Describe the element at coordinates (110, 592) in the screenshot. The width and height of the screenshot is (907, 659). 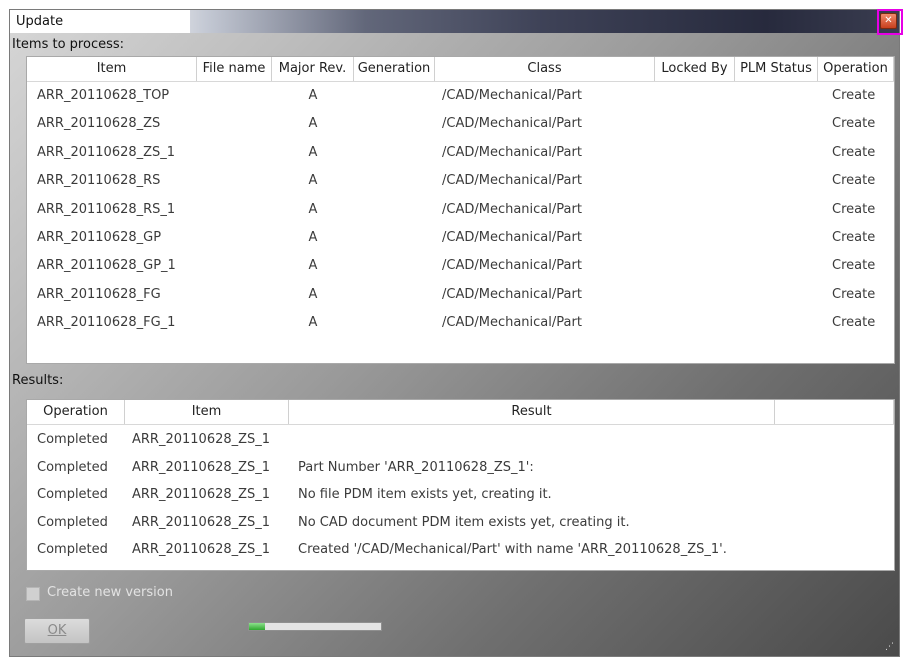
I see `create-new-version-label: Create new version` at that location.